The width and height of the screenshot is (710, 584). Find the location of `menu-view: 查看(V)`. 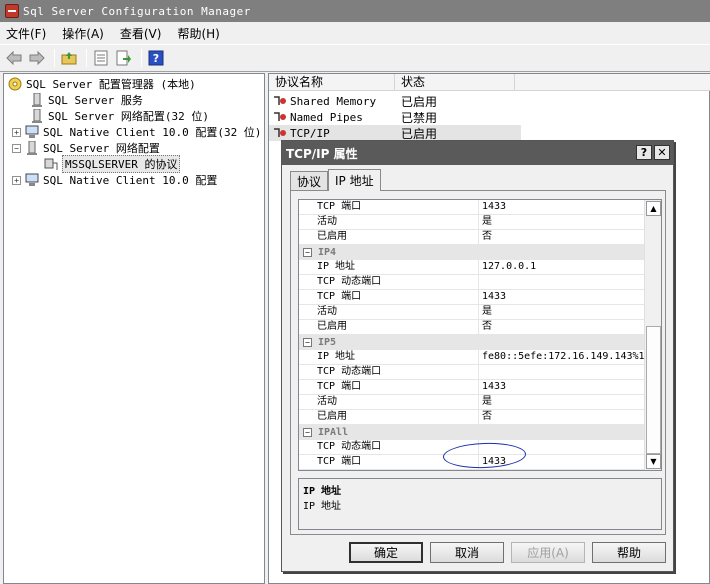

menu-view: 查看(V) is located at coordinates (141, 33).